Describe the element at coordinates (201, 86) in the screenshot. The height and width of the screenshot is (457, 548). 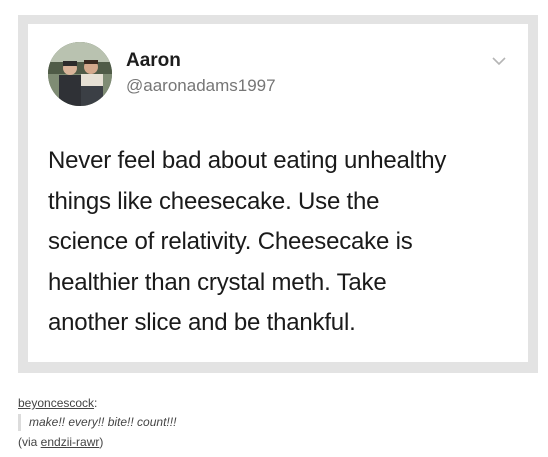
I see `author-handle: @aaronadams1997` at that location.